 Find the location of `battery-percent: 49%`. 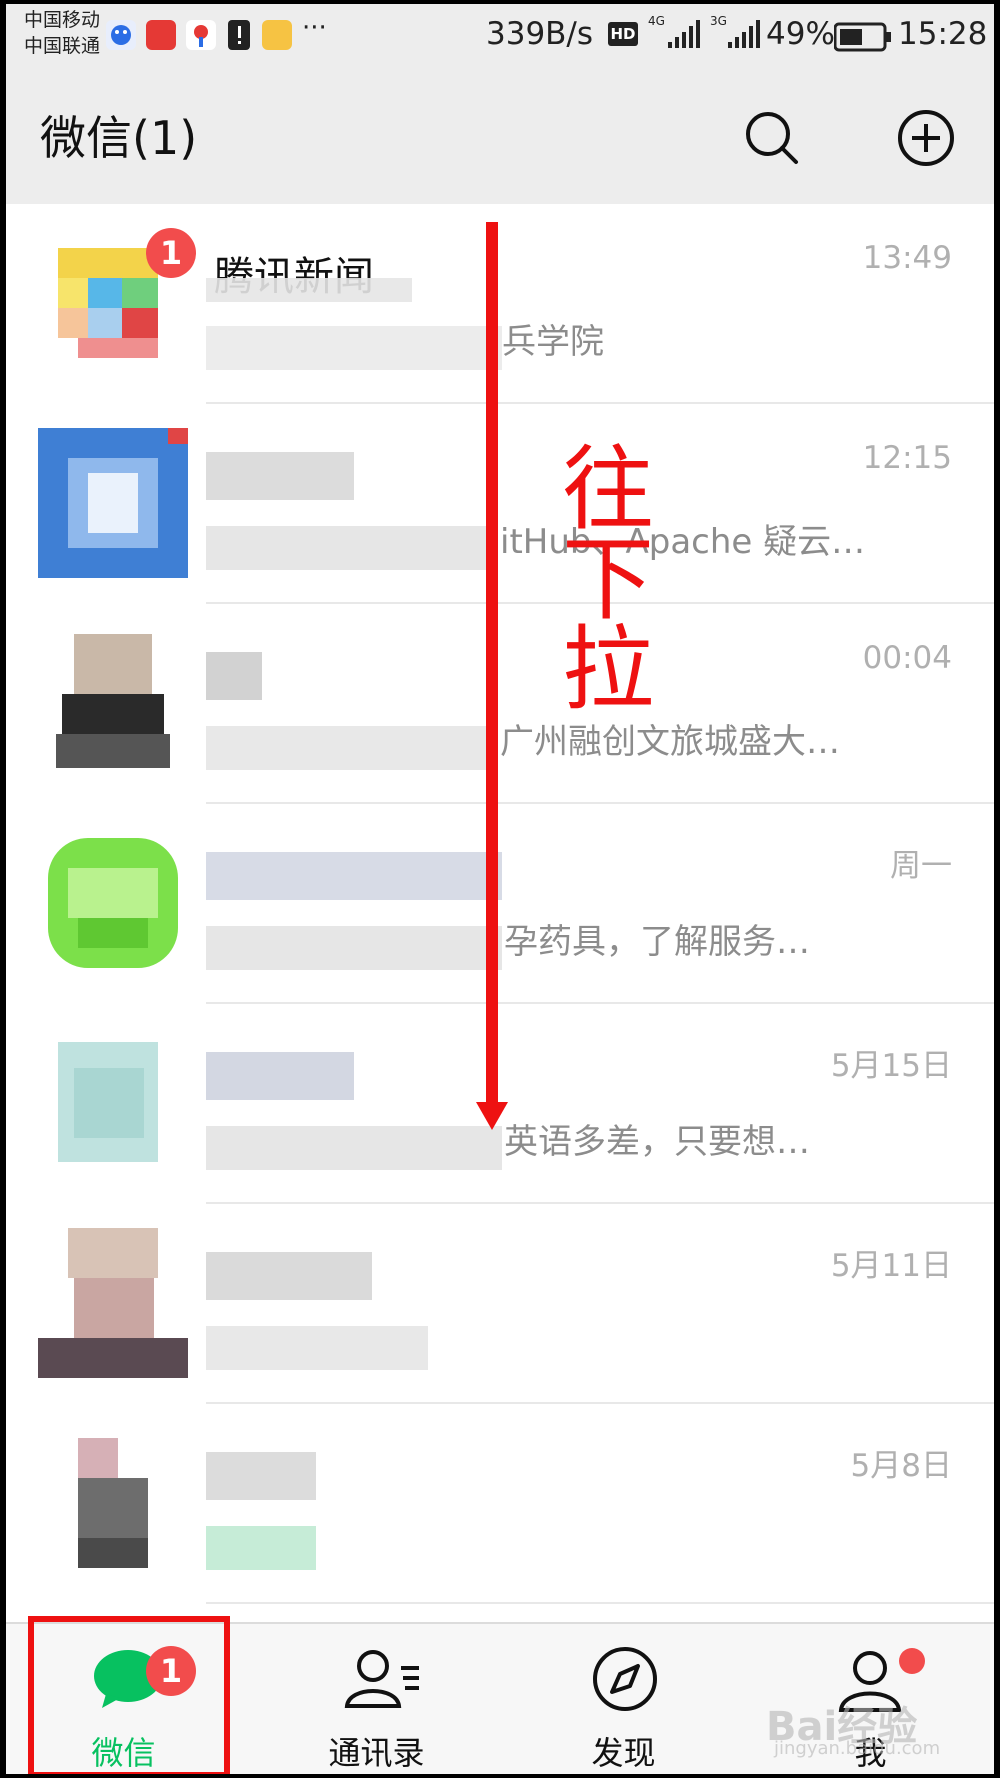

battery-percent: 49% is located at coordinates (800, 34).